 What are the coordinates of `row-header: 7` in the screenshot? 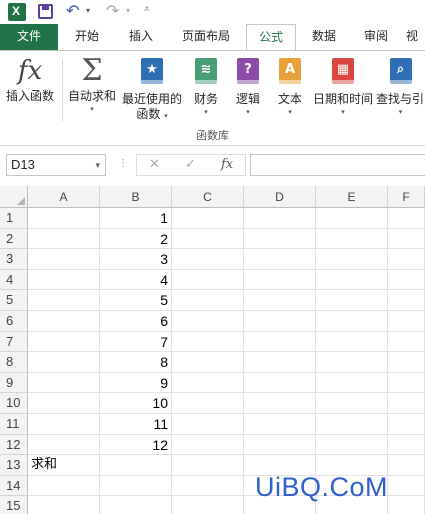 It's located at (14, 342).